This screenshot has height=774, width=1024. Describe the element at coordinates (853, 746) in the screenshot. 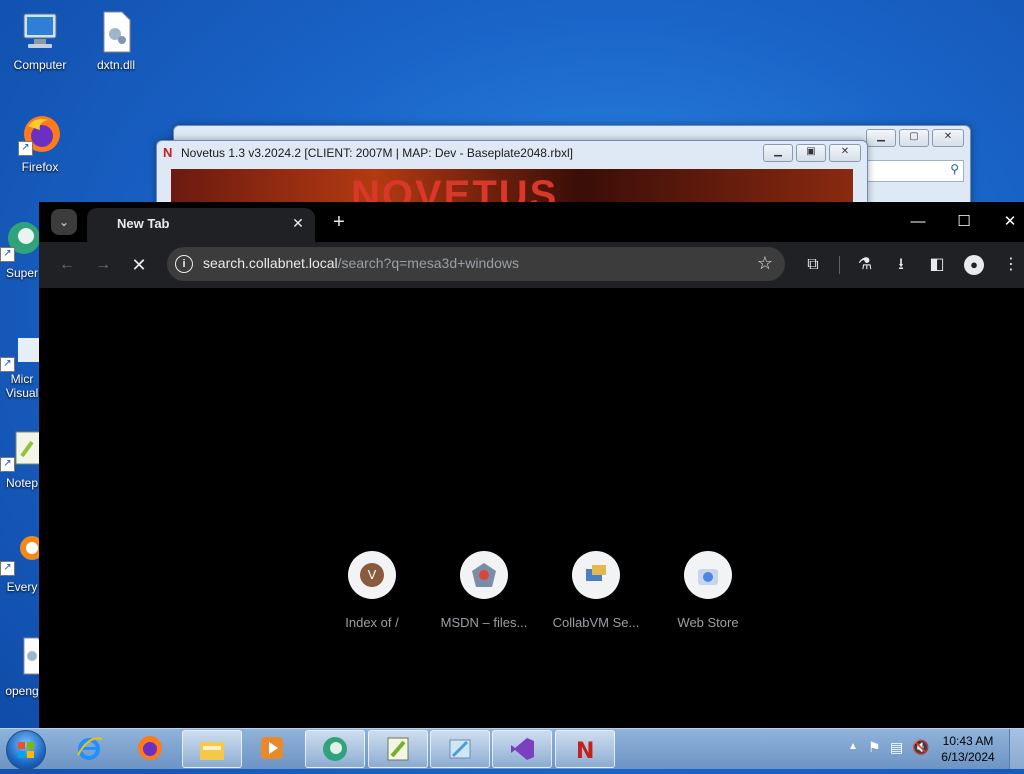

I see `show-hidden-icons-icon: ▲` at that location.